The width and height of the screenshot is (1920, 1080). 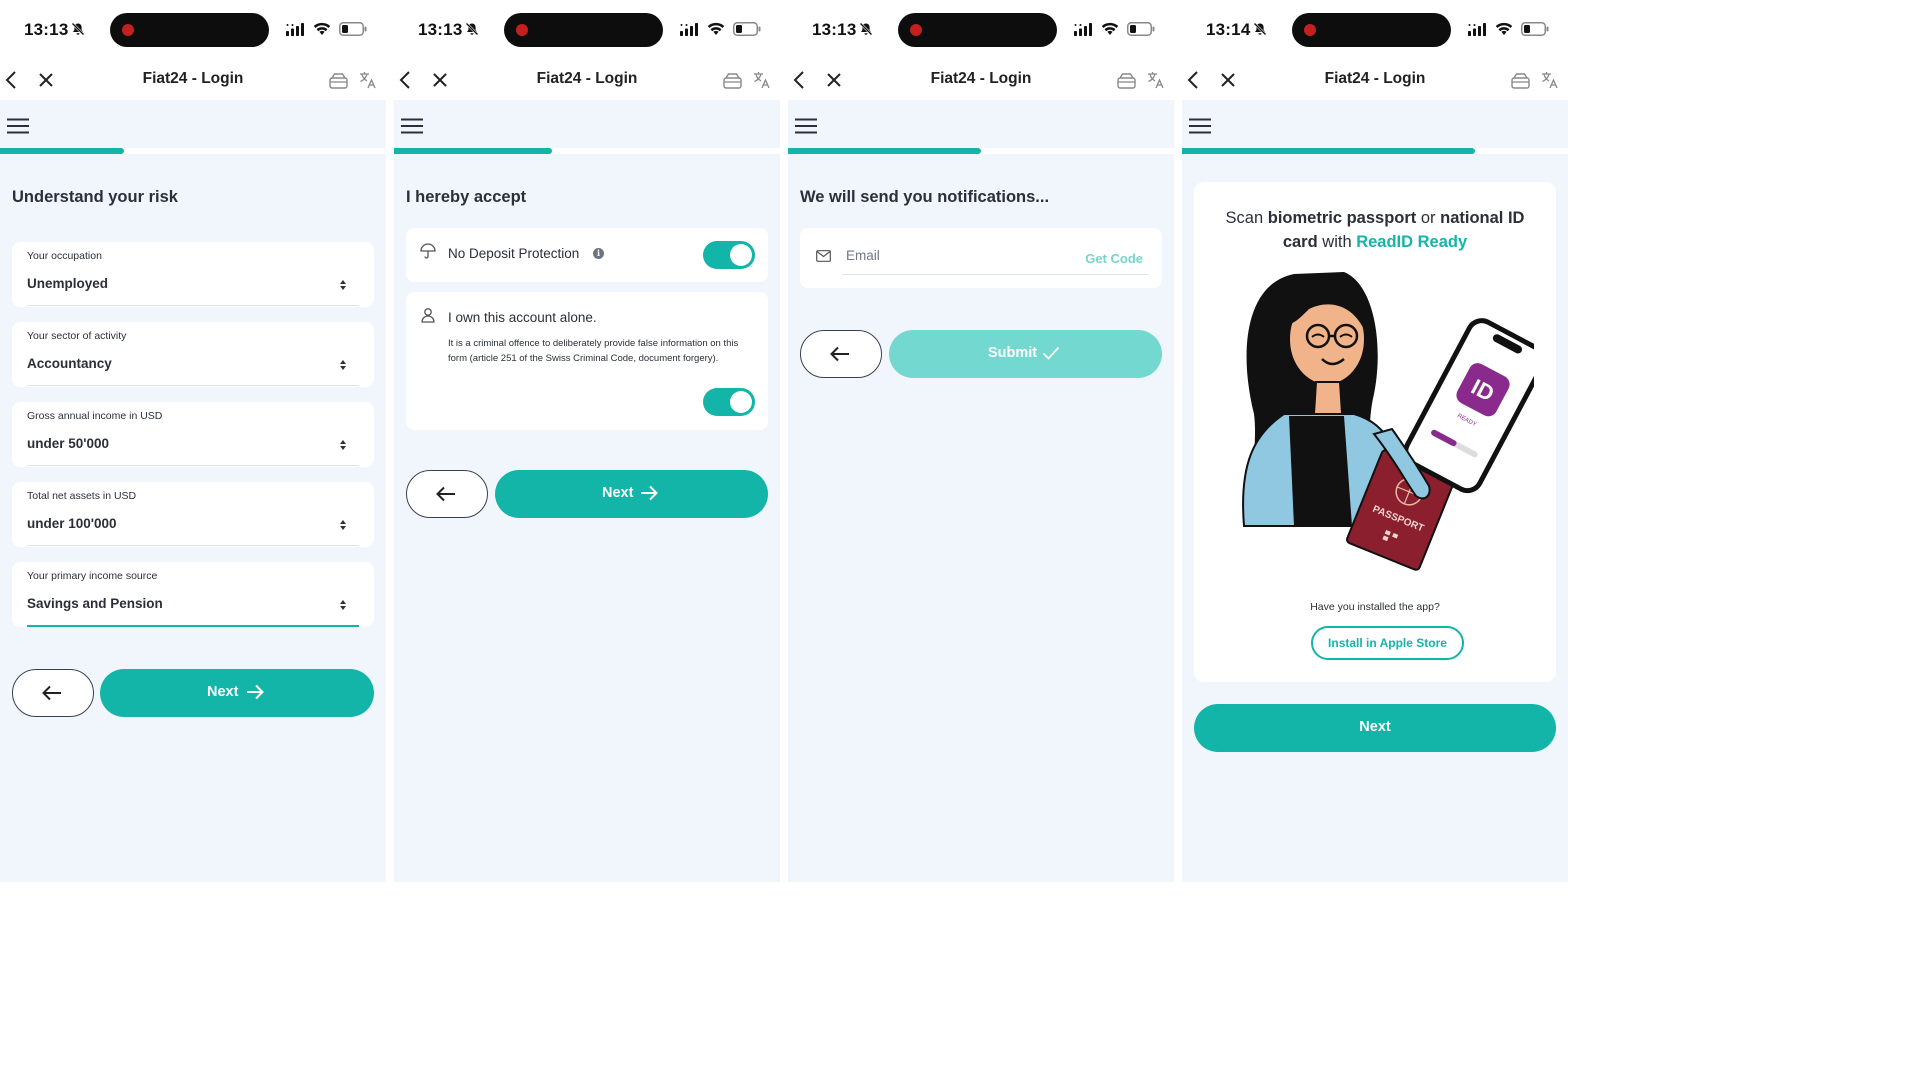 I want to click on deposit-protection-label: No Deposit Protection, so click(x=514, y=253).